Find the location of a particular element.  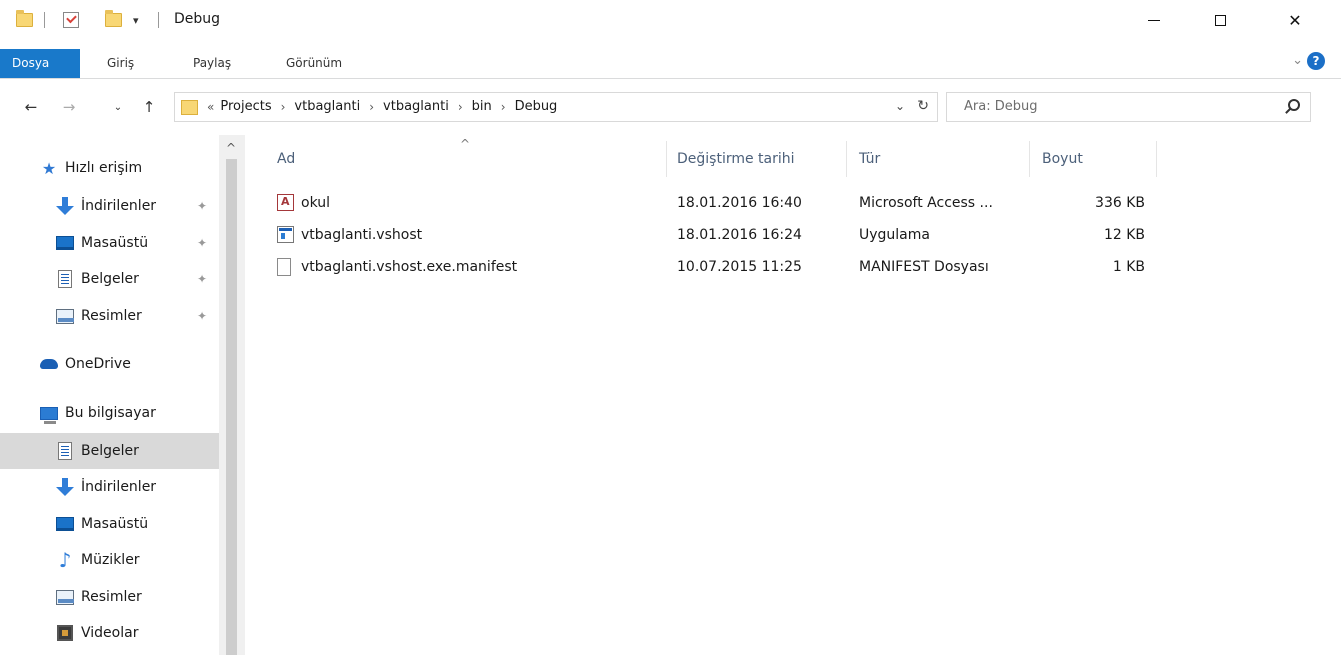

forward-button: → is located at coordinates (69, 107).